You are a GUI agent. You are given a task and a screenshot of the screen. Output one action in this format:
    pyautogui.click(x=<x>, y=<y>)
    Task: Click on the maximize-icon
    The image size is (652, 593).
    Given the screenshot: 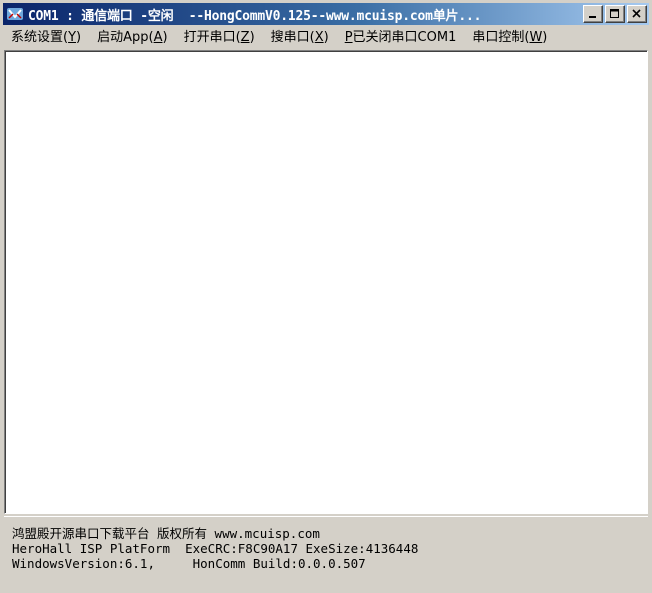 What is the action you would take?
    pyautogui.click(x=614, y=13)
    